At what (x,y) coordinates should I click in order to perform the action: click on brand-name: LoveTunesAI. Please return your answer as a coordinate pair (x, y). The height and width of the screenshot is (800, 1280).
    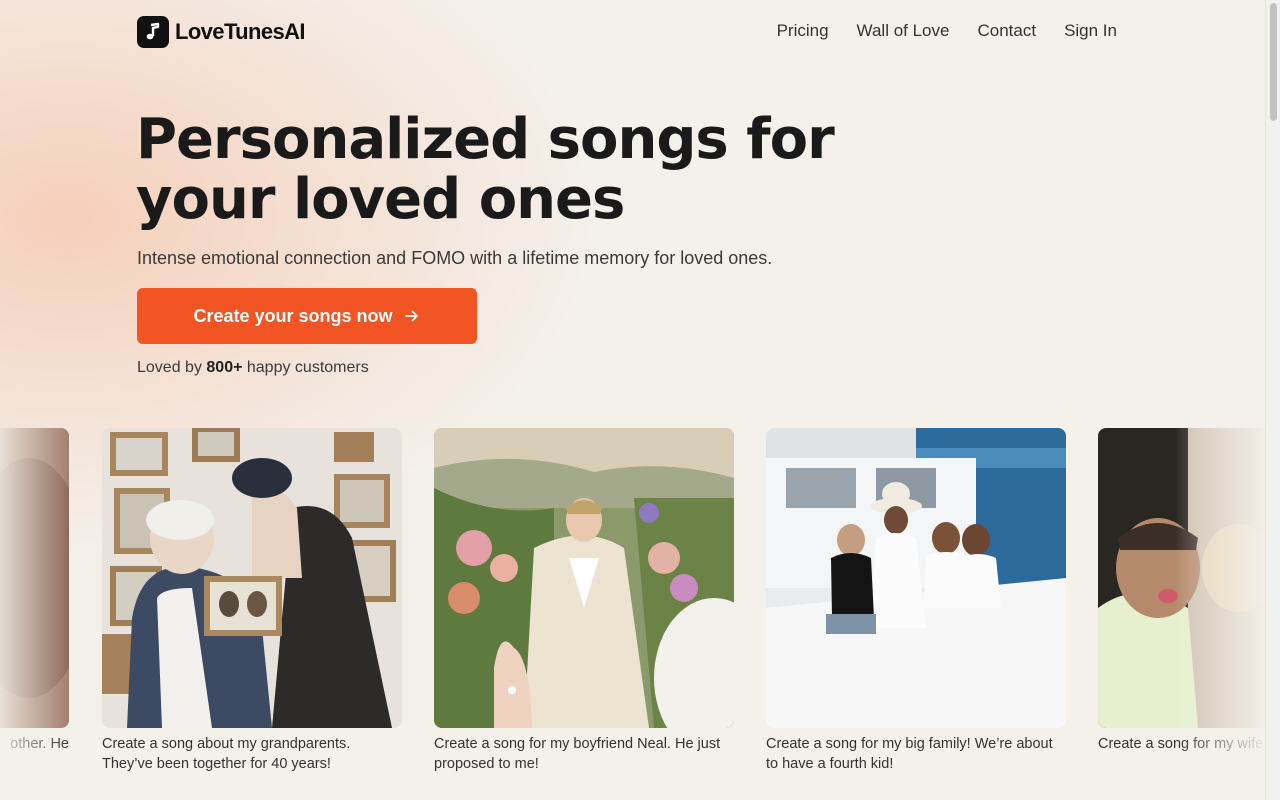
    Looking at the image, I should click on (240, 31).